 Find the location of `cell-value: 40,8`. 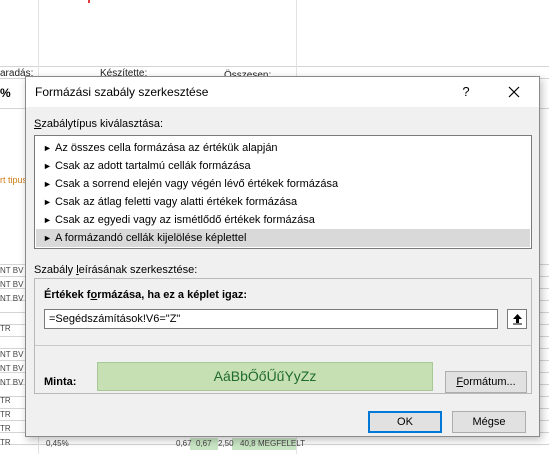

cell-value: 40,8 is located at coordinates (248, 443).